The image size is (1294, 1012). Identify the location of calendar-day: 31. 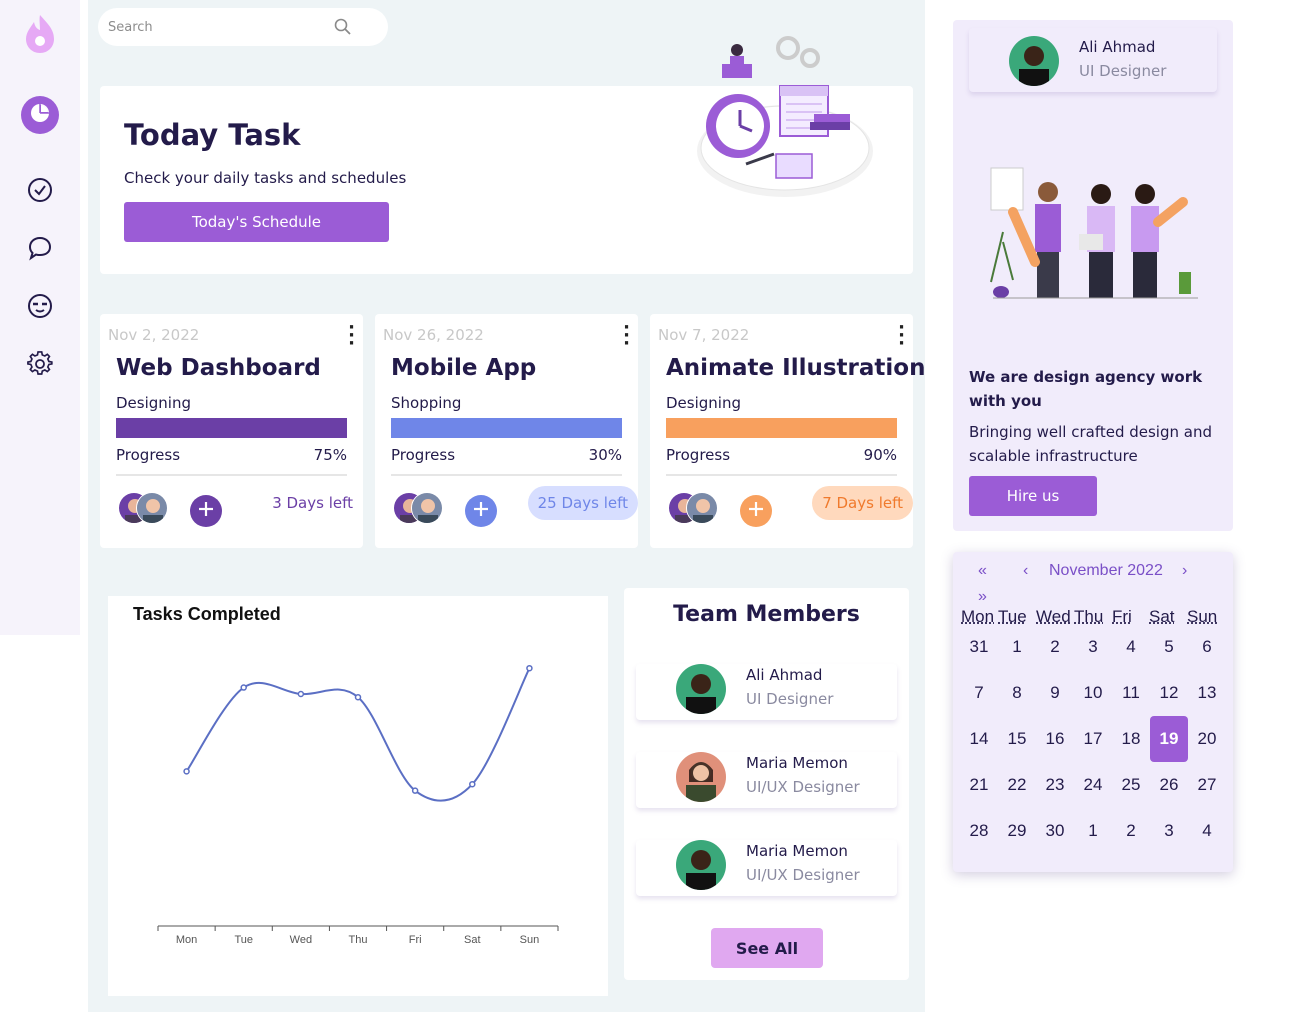
(979, 647).